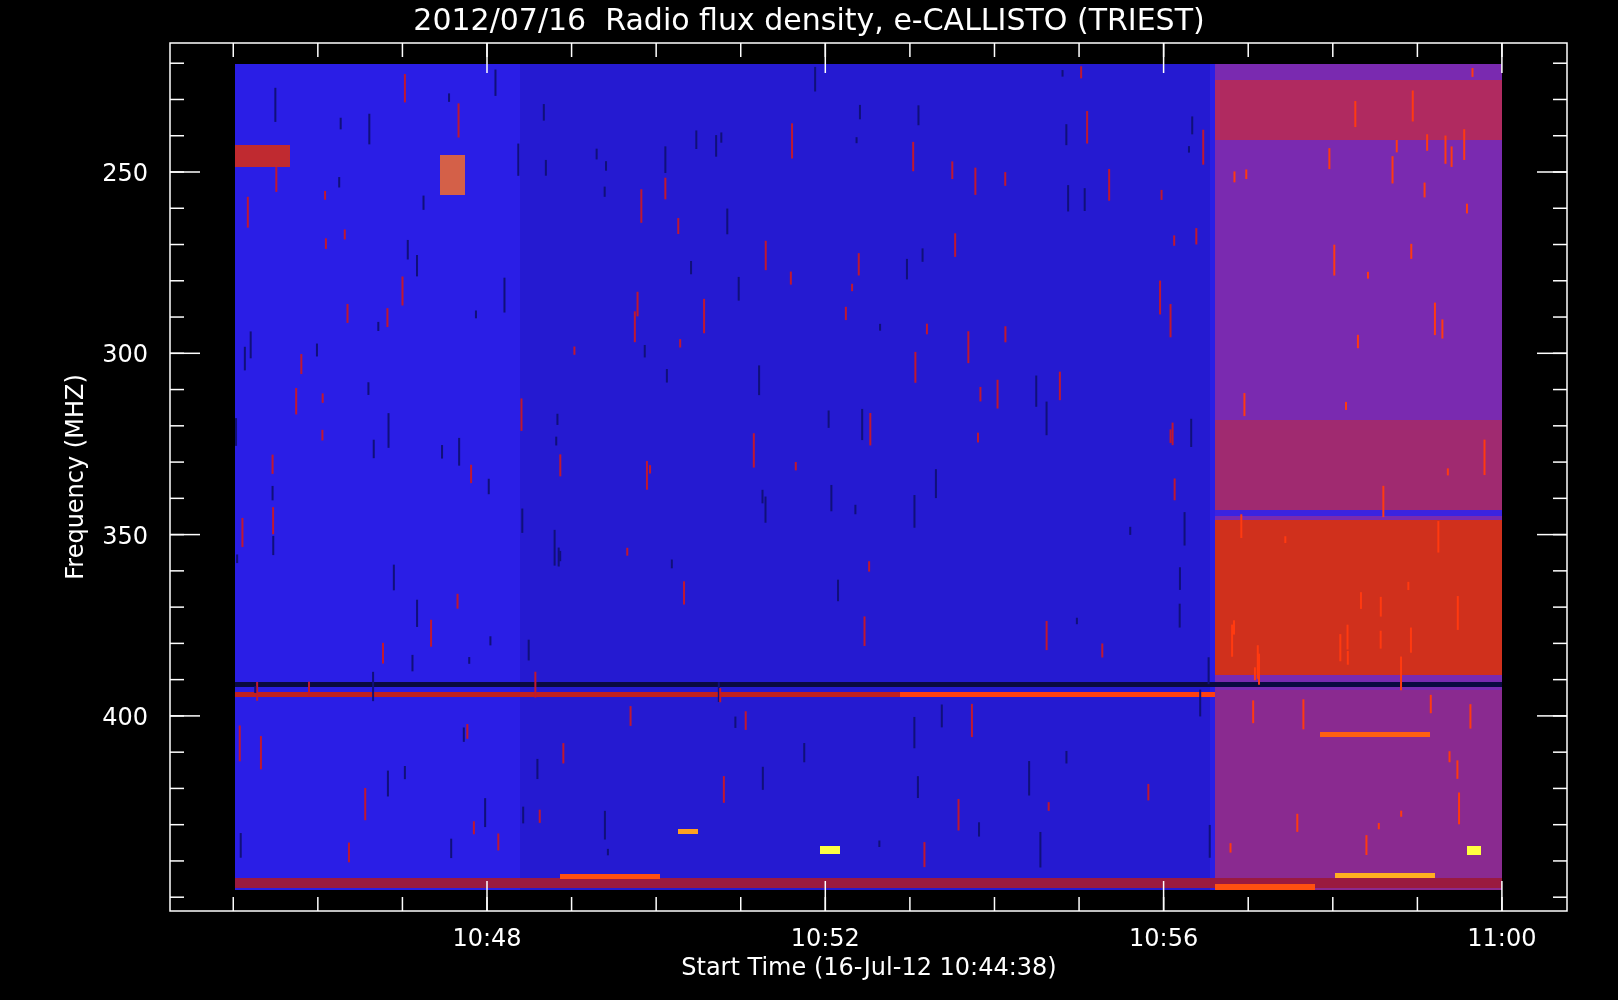 This screenshot has width=1618, height=1000. What do you see at coordinates (487, 938) in the screenshot?
I see `x-tick-label: 10:48` at bounding box center [487, 938].